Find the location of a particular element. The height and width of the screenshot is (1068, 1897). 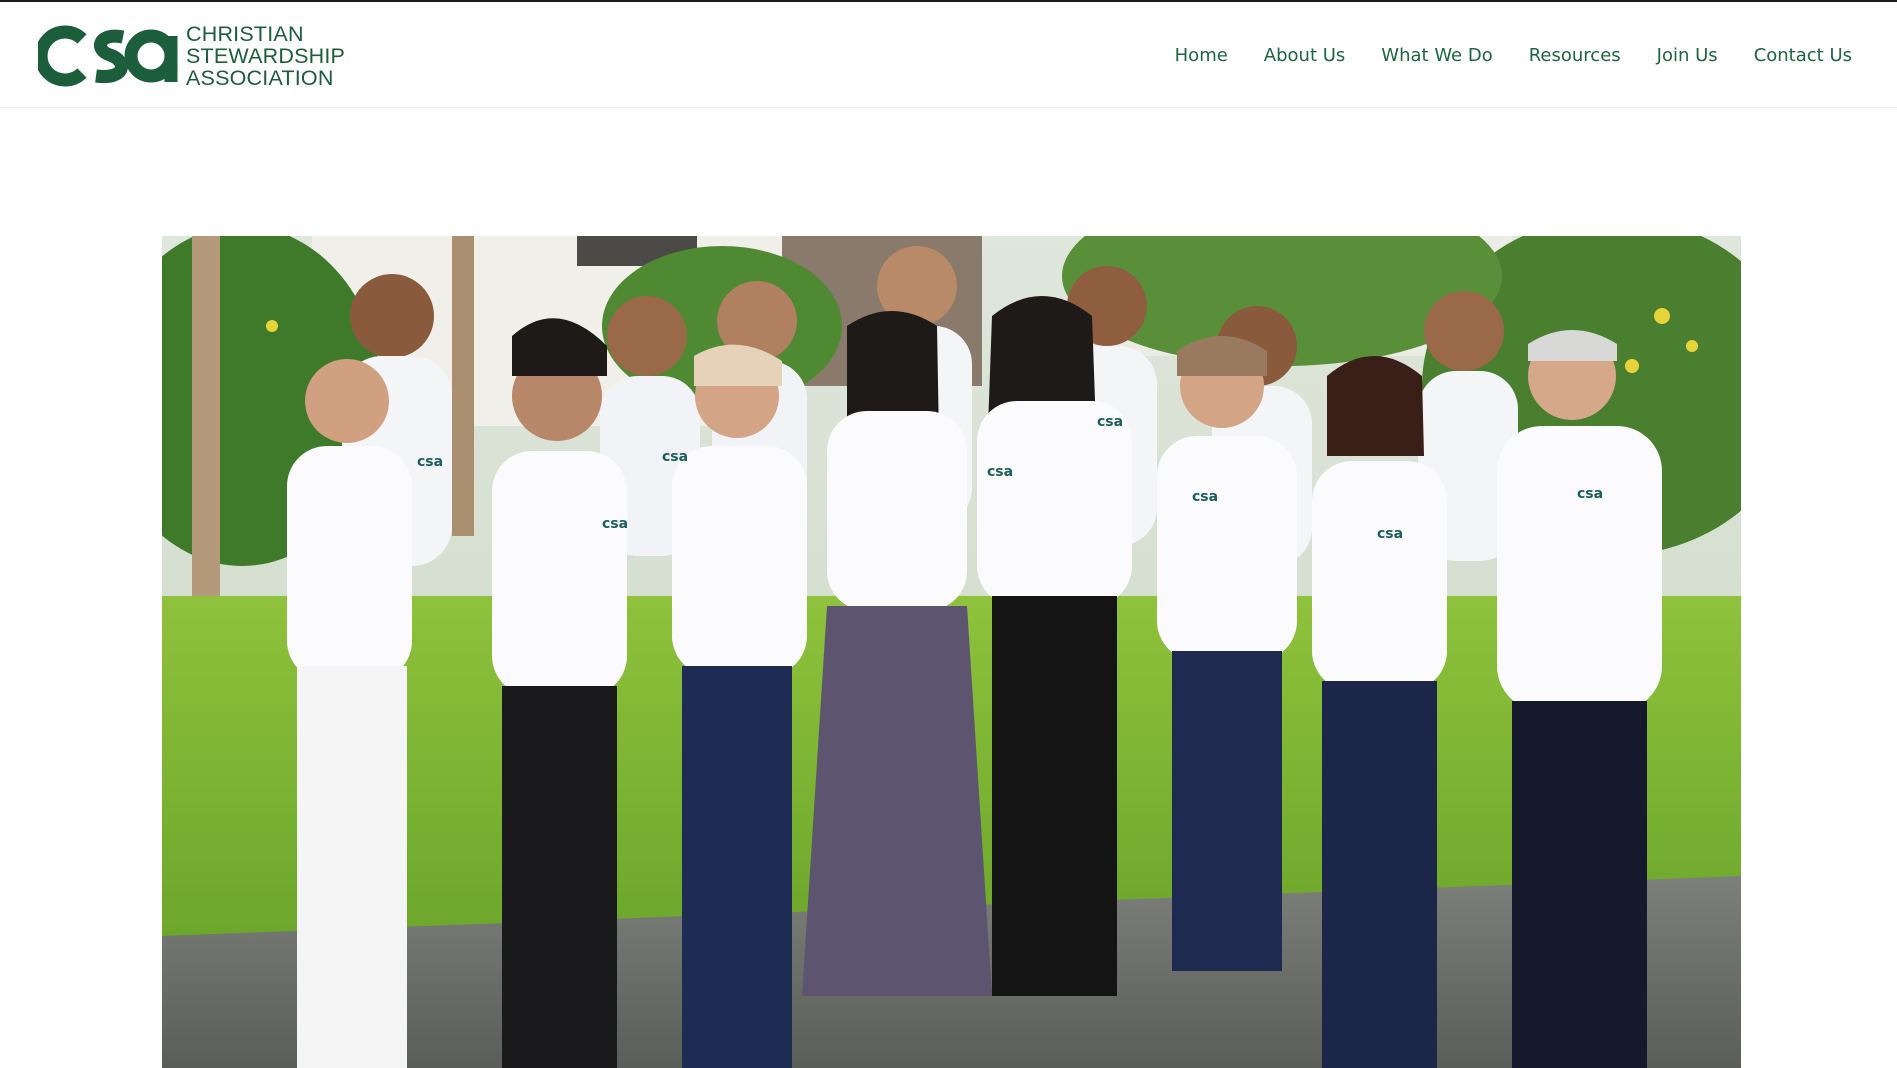

logo-wordmark: CHRISTIAN STEWARDSHIP ASSOCIATION is located at coordinates (265, 56).